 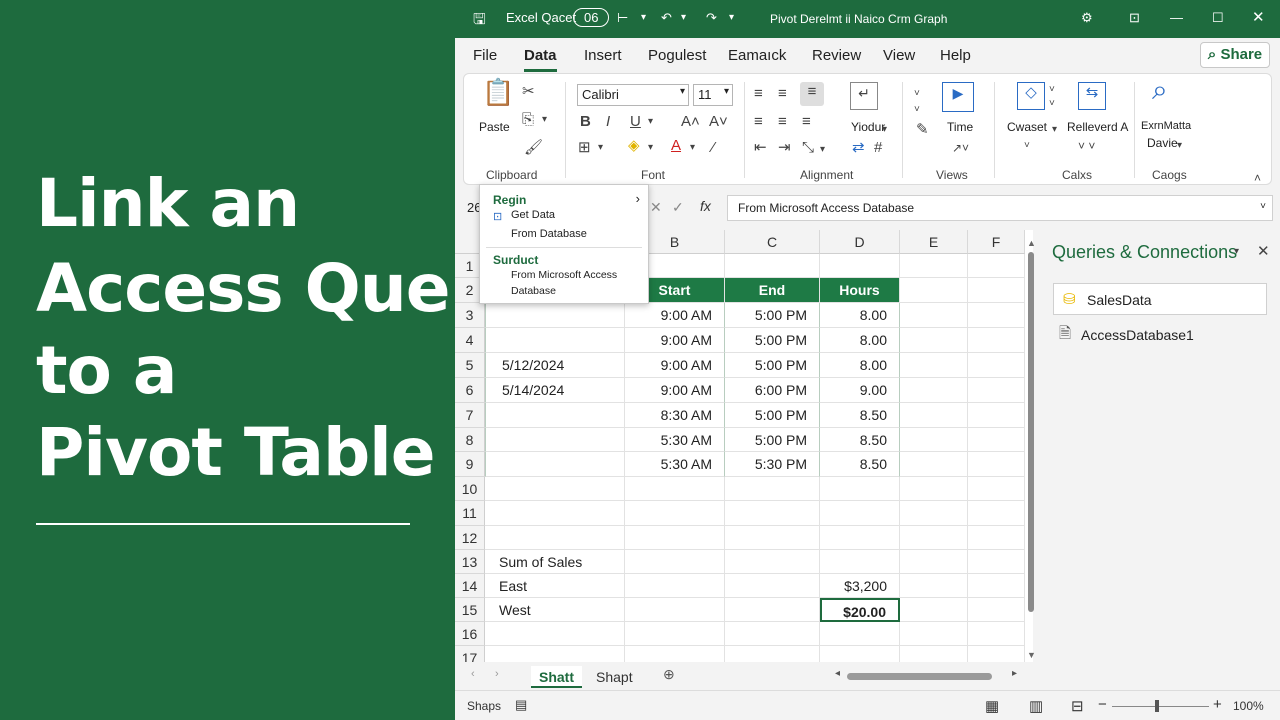 I want to click on share-button: ⌕ Share, so click(x=1235, y=55).